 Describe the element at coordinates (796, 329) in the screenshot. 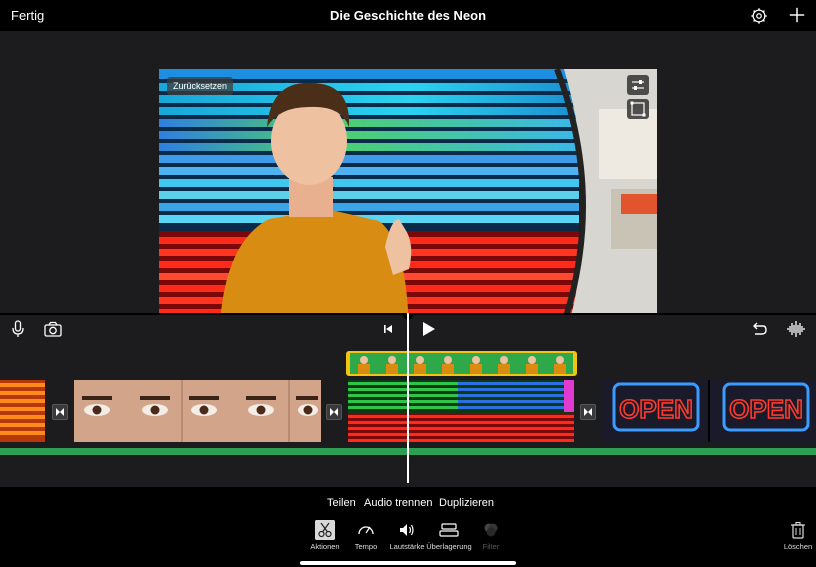

I see `waveform-icon` at that location.